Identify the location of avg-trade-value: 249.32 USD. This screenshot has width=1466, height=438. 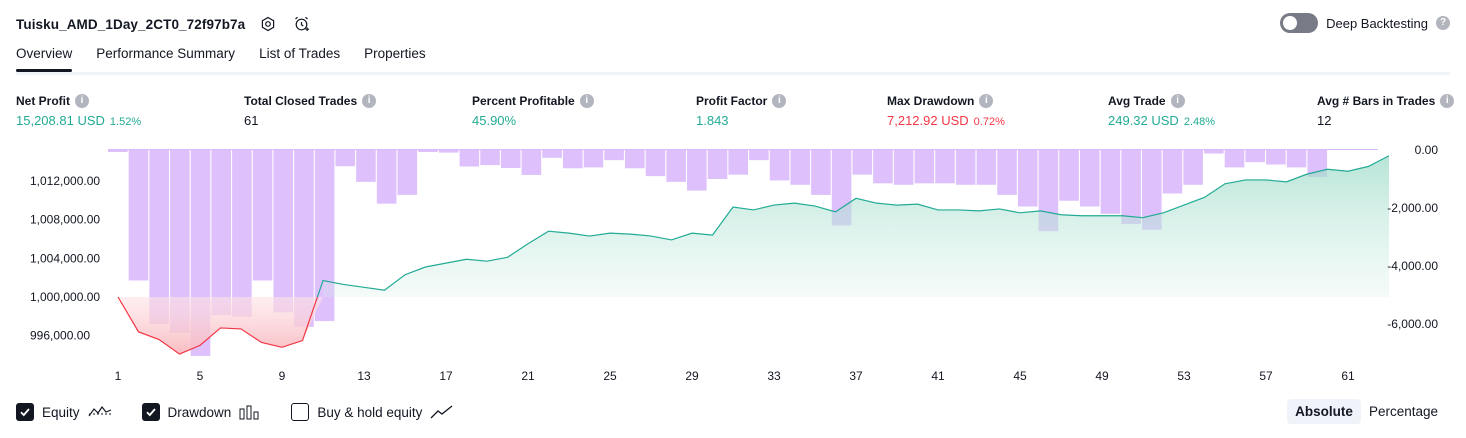
(1143, 120).